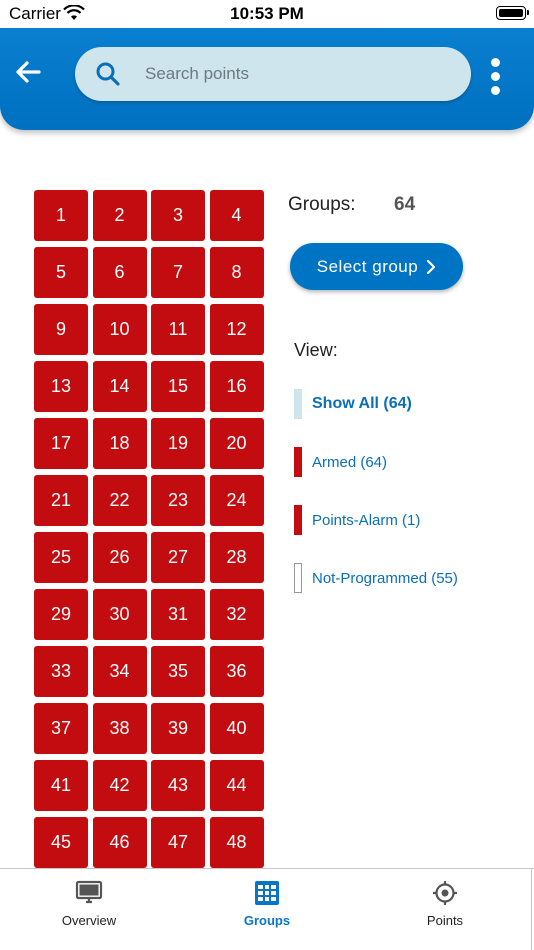 The height and width of the screenshot is (950, 534). Describe the element at coordinates (316, 350) in the screenshot. I see `view-label: View:` at that location.